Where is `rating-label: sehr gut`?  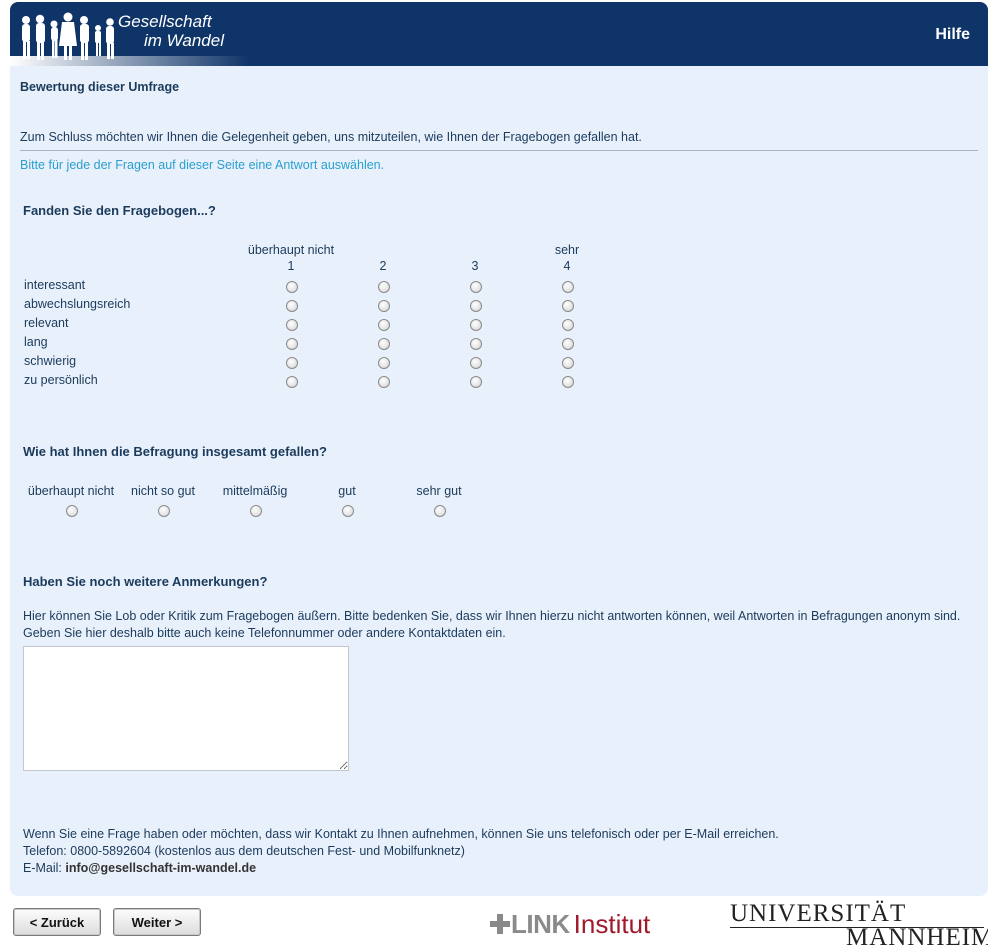
rating-label: sehr gut is located at coordinates (439, 491).